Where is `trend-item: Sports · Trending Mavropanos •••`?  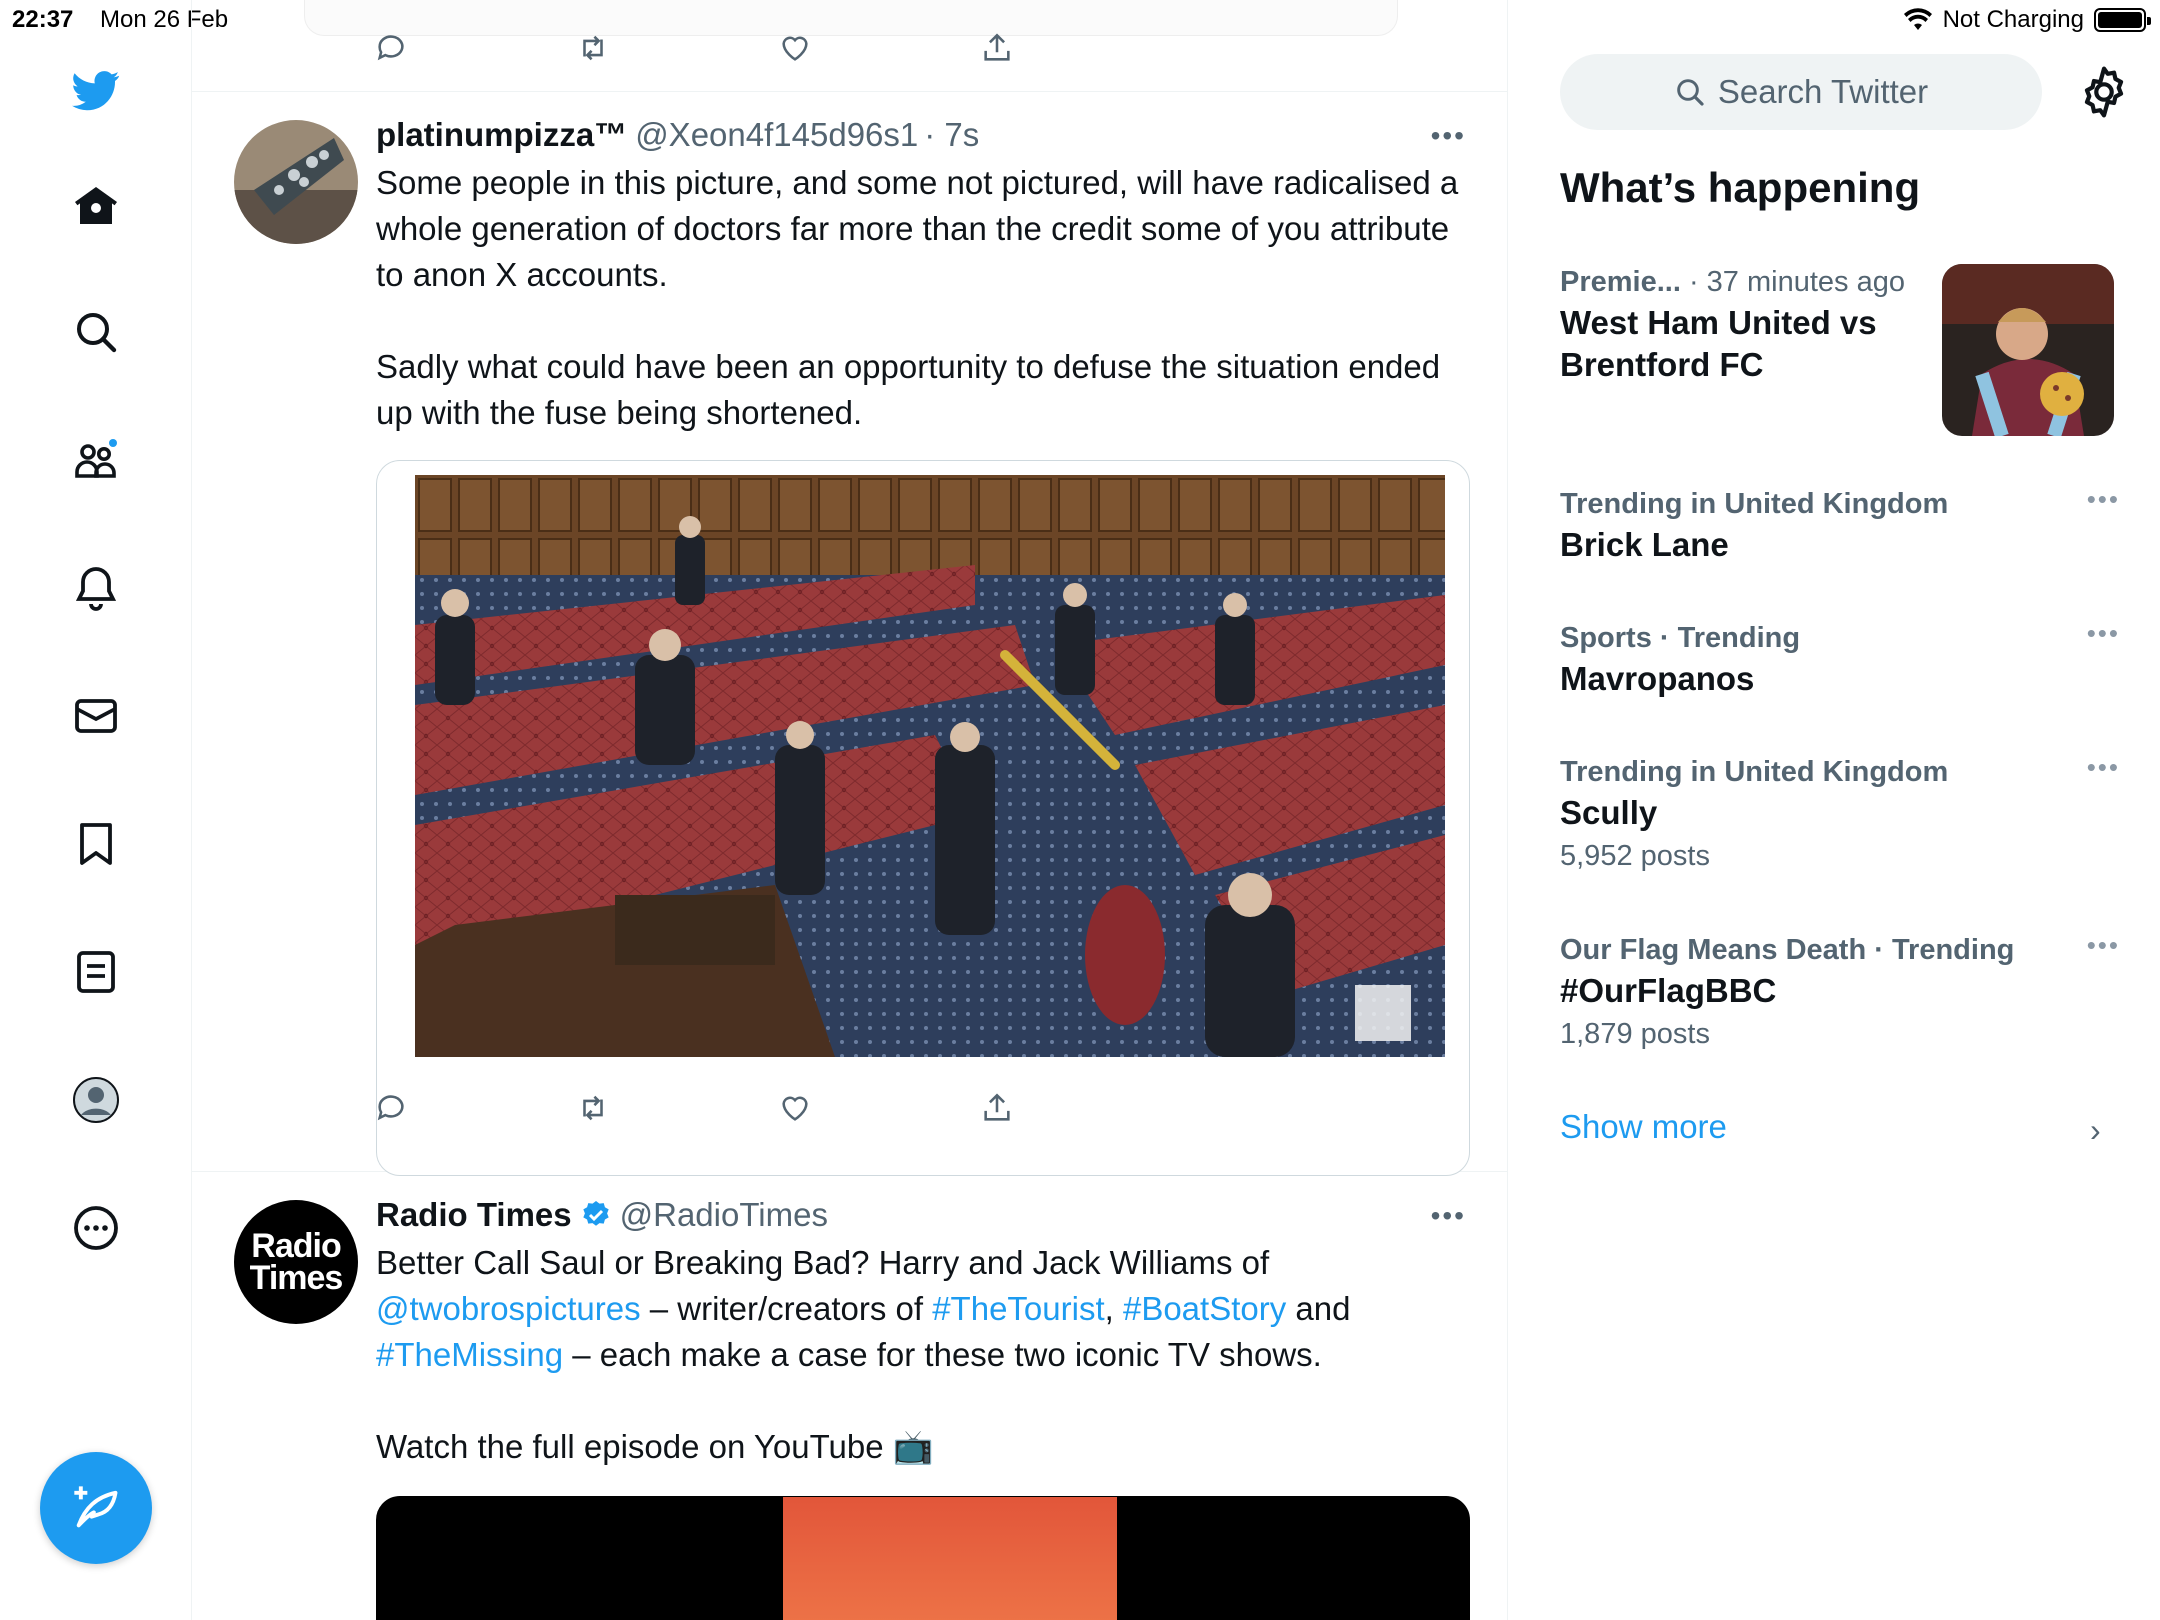 trend-item: Sports · Trending Mavropanos ••• is located at coordinates (1840, 659).